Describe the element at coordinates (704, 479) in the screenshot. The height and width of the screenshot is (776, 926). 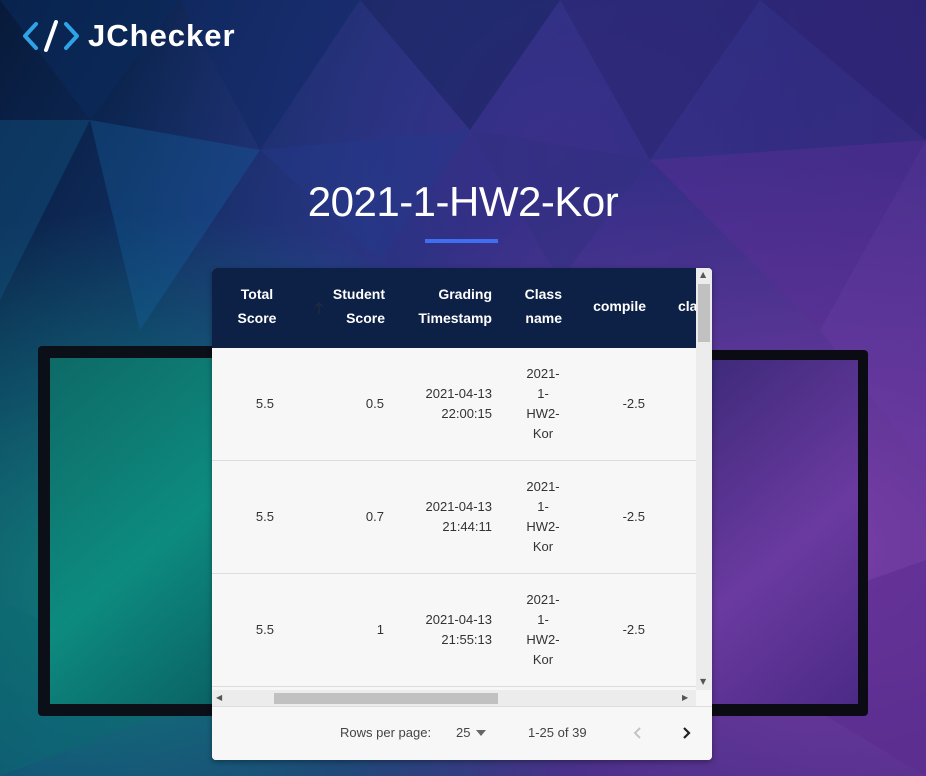
I see `vertical-scrollbar: ▲ ▼` at that location.